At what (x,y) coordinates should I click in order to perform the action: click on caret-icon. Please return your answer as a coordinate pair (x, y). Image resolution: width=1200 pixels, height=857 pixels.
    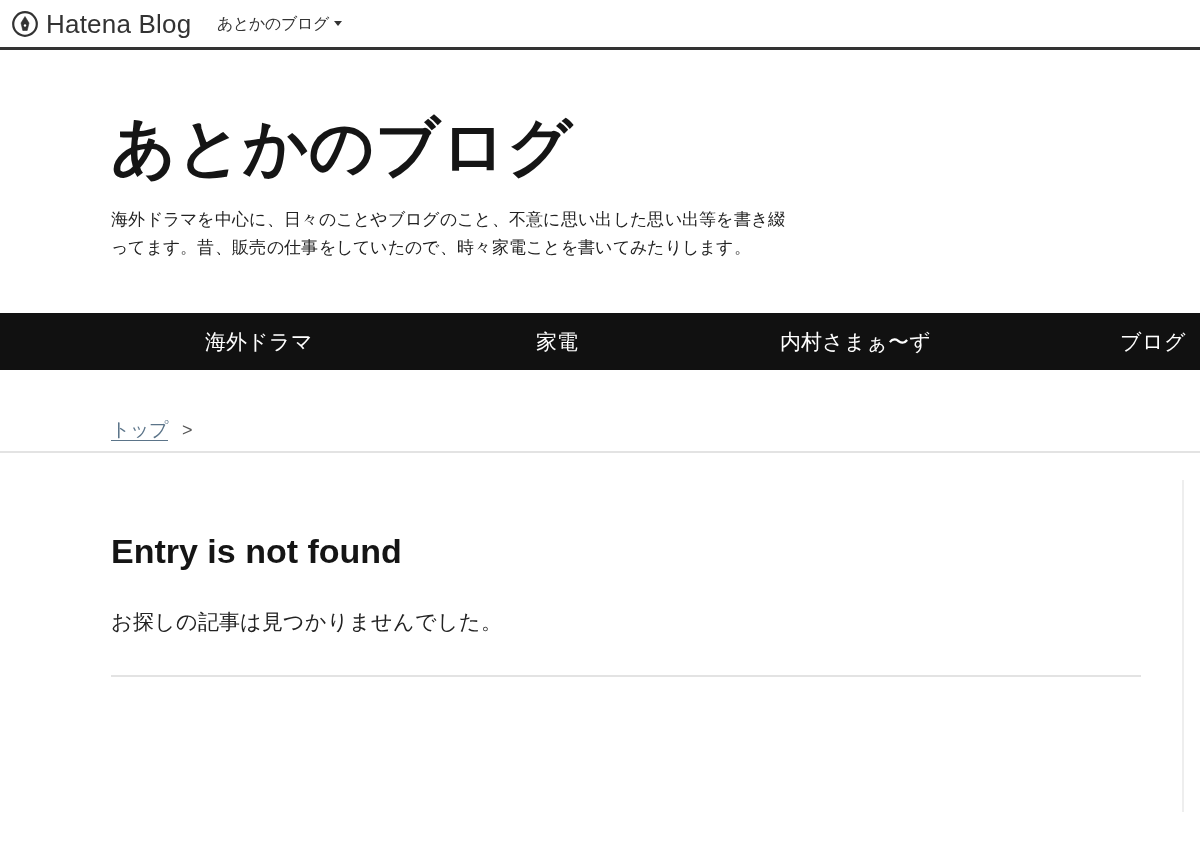
    Looking at the image, I should click on (338, 23).